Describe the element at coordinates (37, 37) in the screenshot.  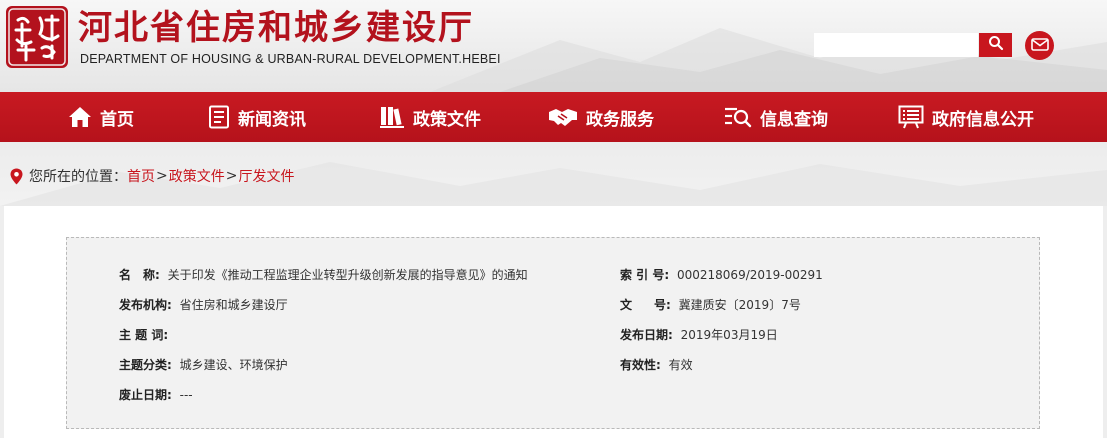
I see `seal-logo` at that location.